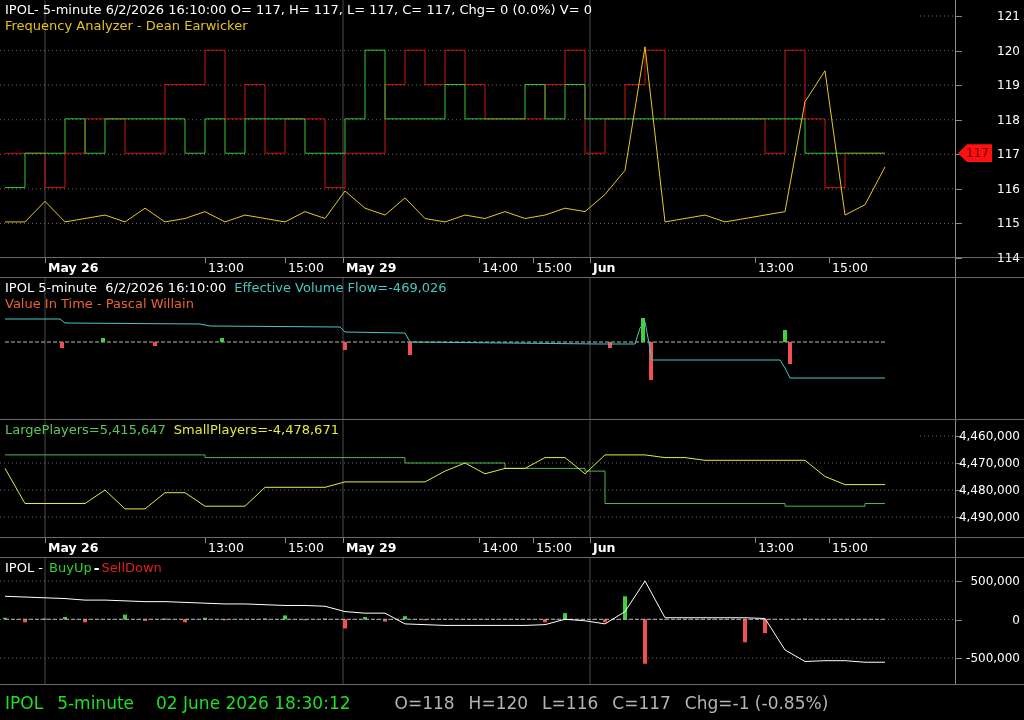  Describe the element at coordinates (96, 568) in the screenshot. I see `legend-label: -` at that location.